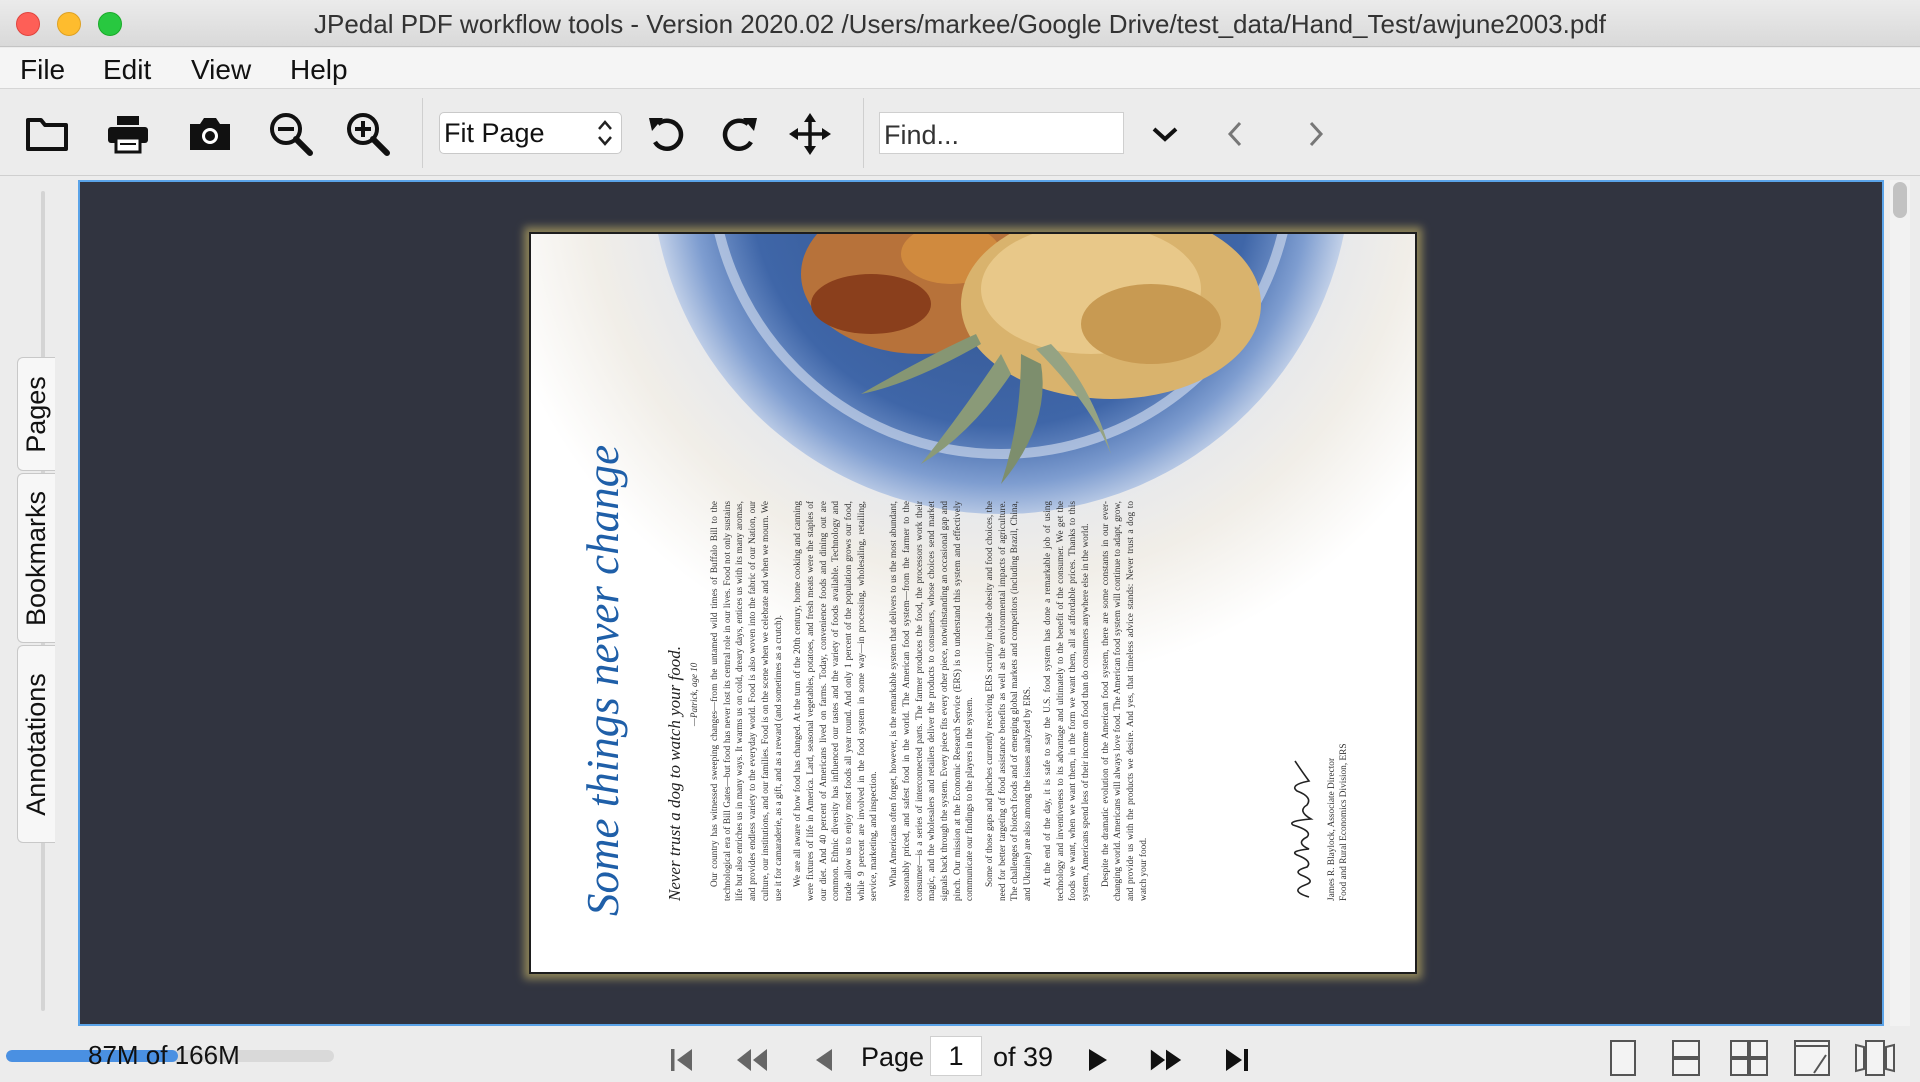 The image size is (1920, 1082). I want to click on rotate-right-icon, so click(739, 134).